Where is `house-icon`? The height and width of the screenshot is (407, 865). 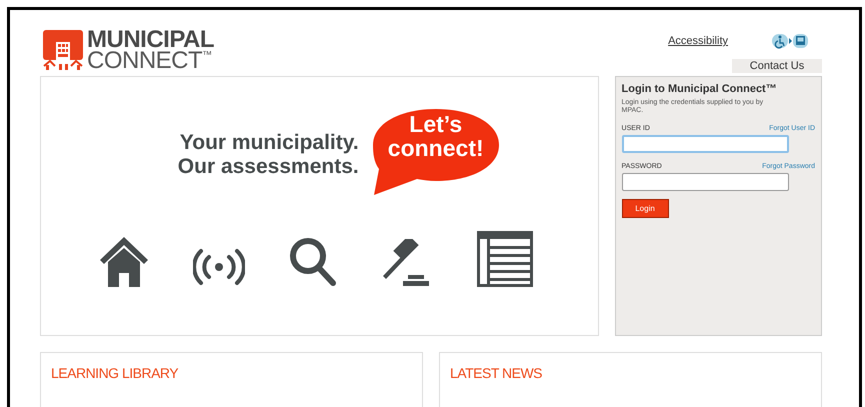
house-icon is located at coordinates (124, 261).